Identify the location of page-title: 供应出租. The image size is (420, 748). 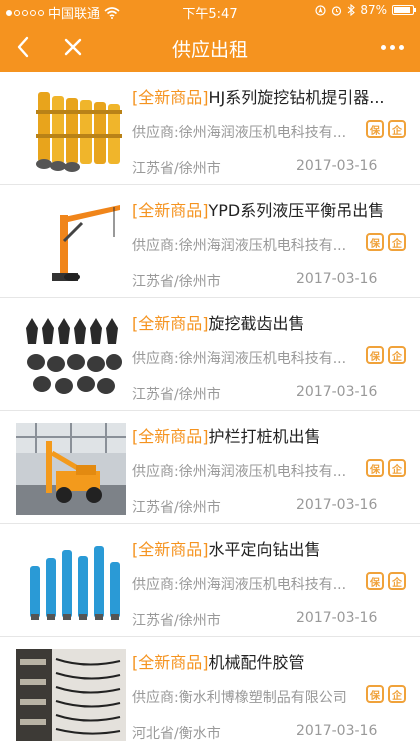
(209, 50).